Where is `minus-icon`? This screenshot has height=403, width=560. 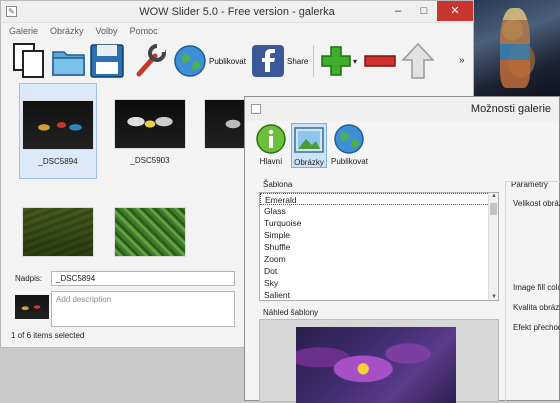
minus-icon is located at coordinates (380, 61).